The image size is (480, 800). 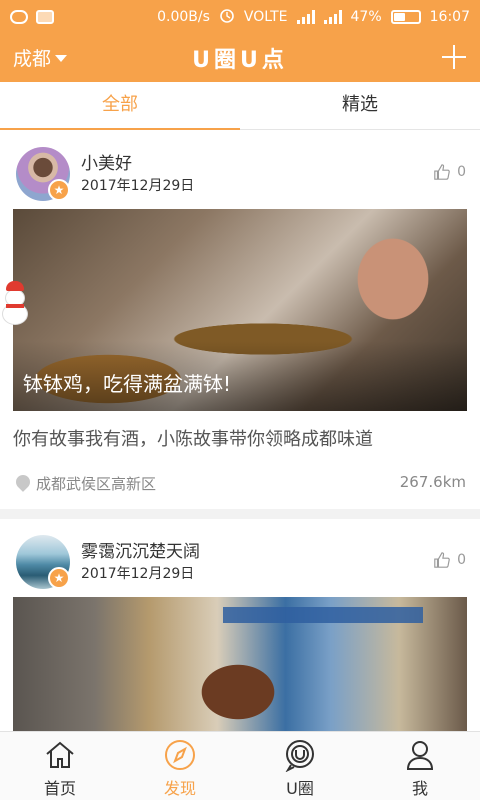 I want to click on snowman-icon, so click(x=15, y=303).